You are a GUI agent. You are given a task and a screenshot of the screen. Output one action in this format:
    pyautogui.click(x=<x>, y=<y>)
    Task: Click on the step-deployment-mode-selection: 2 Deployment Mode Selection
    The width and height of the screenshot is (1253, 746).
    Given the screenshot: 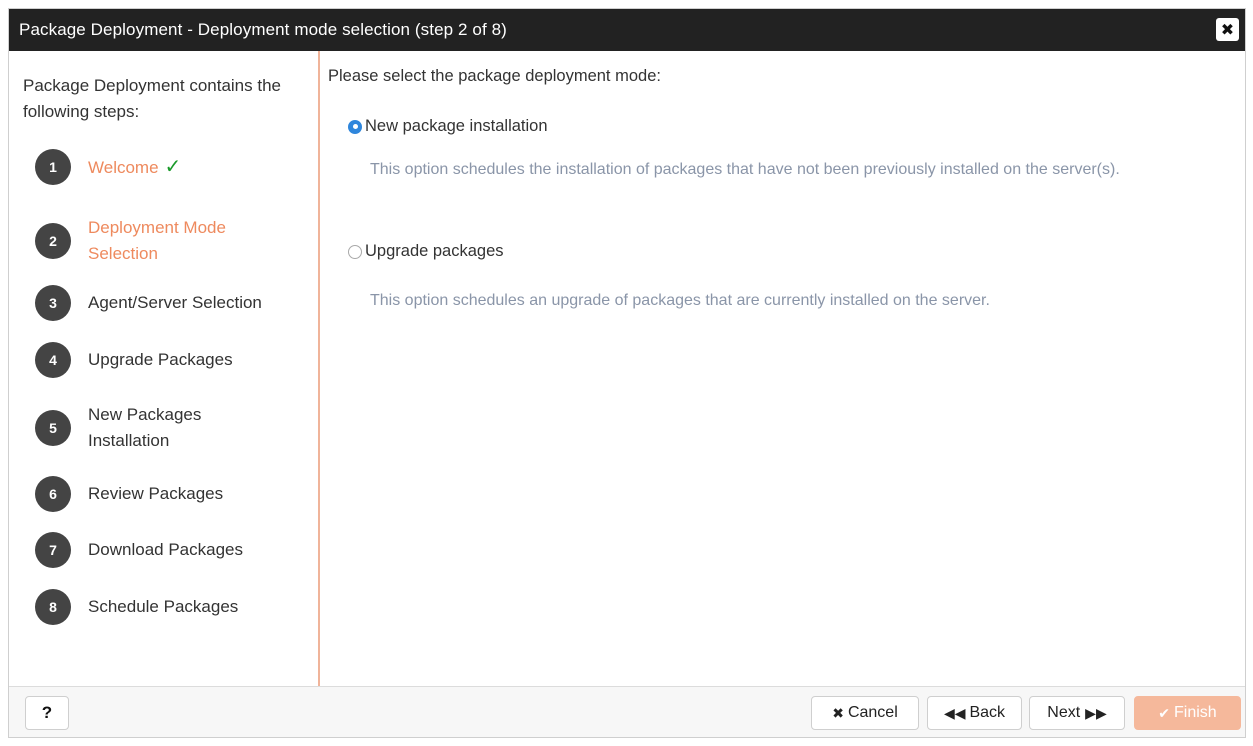 What is the action you would take?
    pyautogui.click(x=146, y=241)
    